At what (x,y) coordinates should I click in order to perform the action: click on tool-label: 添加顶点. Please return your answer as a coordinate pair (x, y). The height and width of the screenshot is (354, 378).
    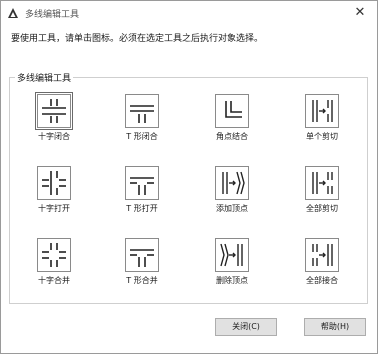
    Looking at the image, I should click on (232, 208).